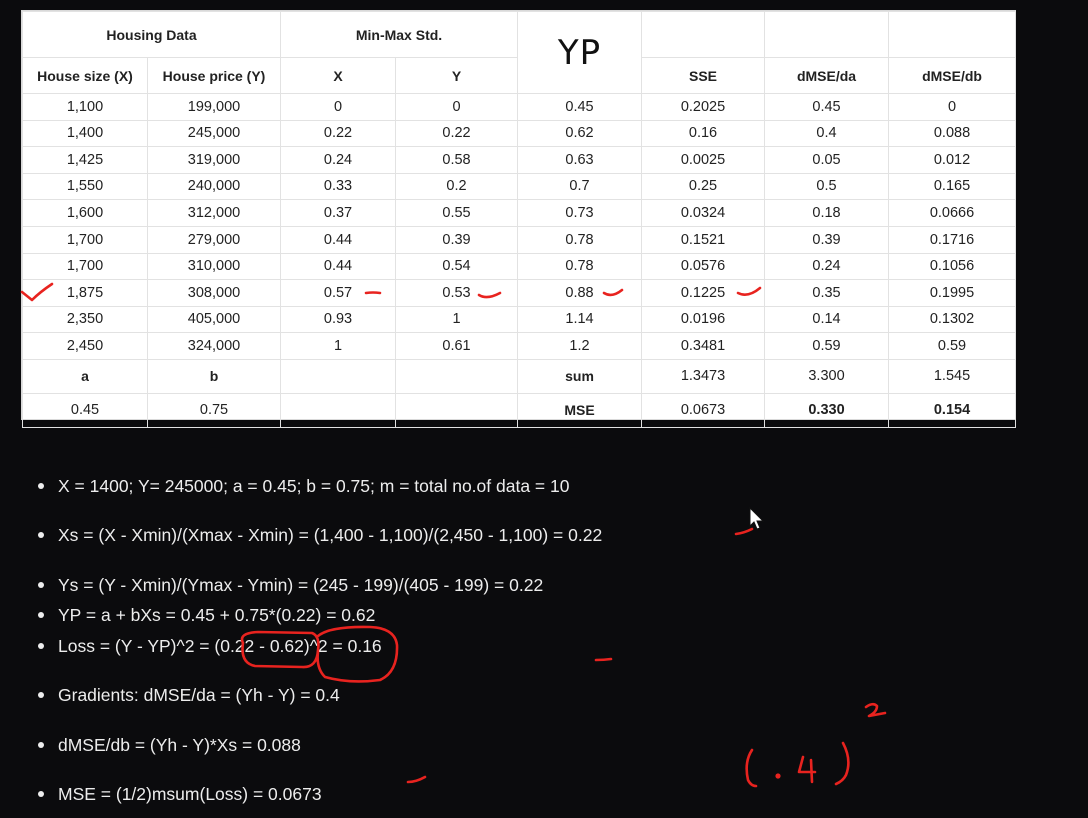 Image resolution: width=1088 pixels, height=818 pixels. I want to click on table-row: 2,450 324,000 1 0.61 1.2 0.3481 0.59 0.59, so click(519, 346).